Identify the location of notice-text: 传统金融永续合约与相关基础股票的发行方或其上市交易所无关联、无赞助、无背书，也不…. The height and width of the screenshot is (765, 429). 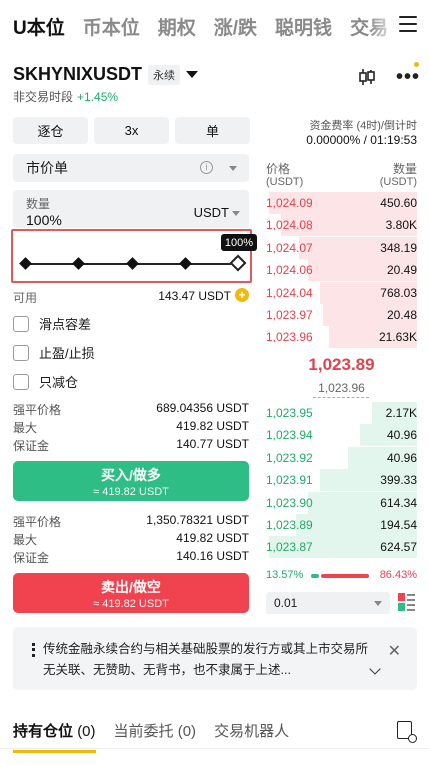
(206, 659).